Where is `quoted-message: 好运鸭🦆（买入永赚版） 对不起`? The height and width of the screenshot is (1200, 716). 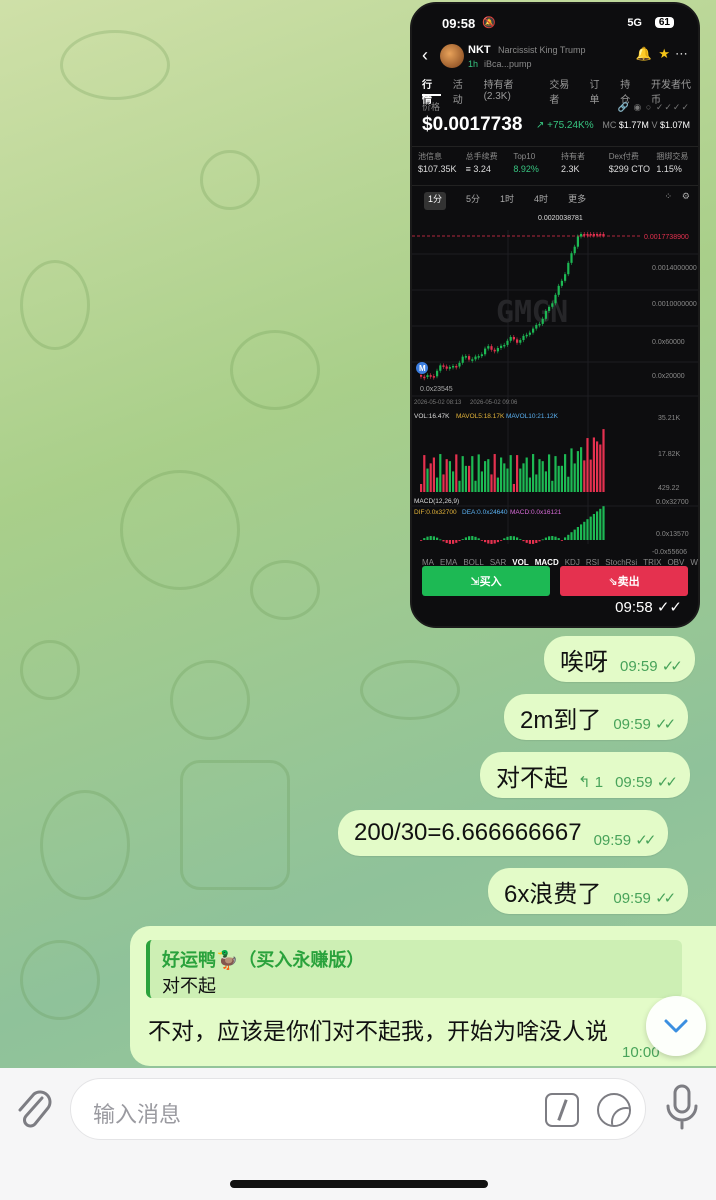 quoted-message: 好运鸭🦆（买入永赚版） 对不起 is located at coordinates (414, 969).